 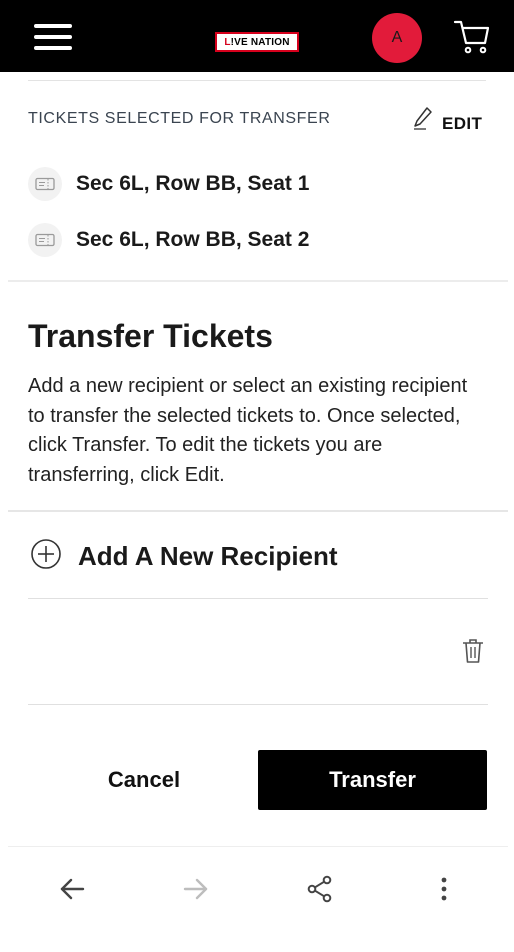 What do you see at coordinates (208, 556) in the screenshot?
I see `add-recipient-label: Add A New Recipient` at bounding box center [208, 556].